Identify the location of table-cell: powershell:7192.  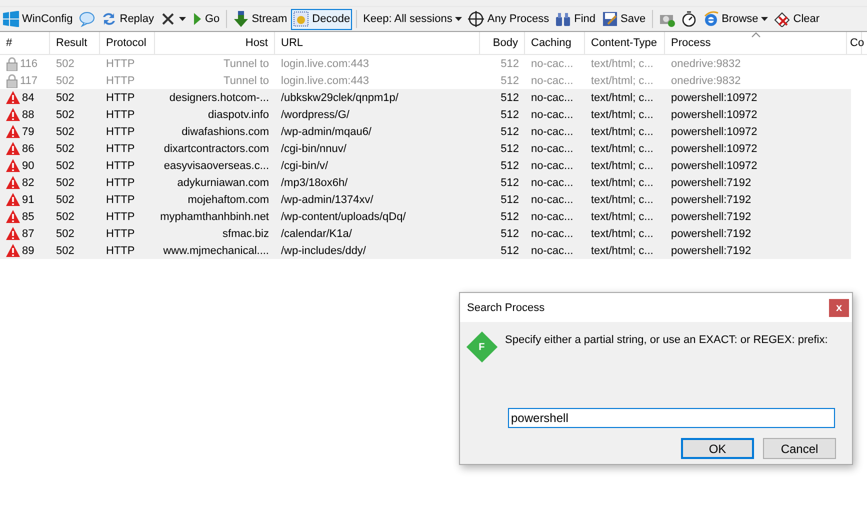
(711, 234).